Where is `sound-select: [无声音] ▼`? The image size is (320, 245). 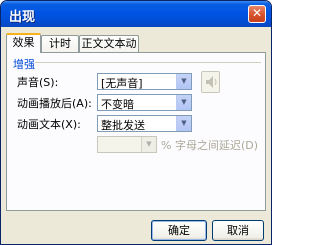
sound-select: [无声音] ▼ is located at coordinates (144, 81).